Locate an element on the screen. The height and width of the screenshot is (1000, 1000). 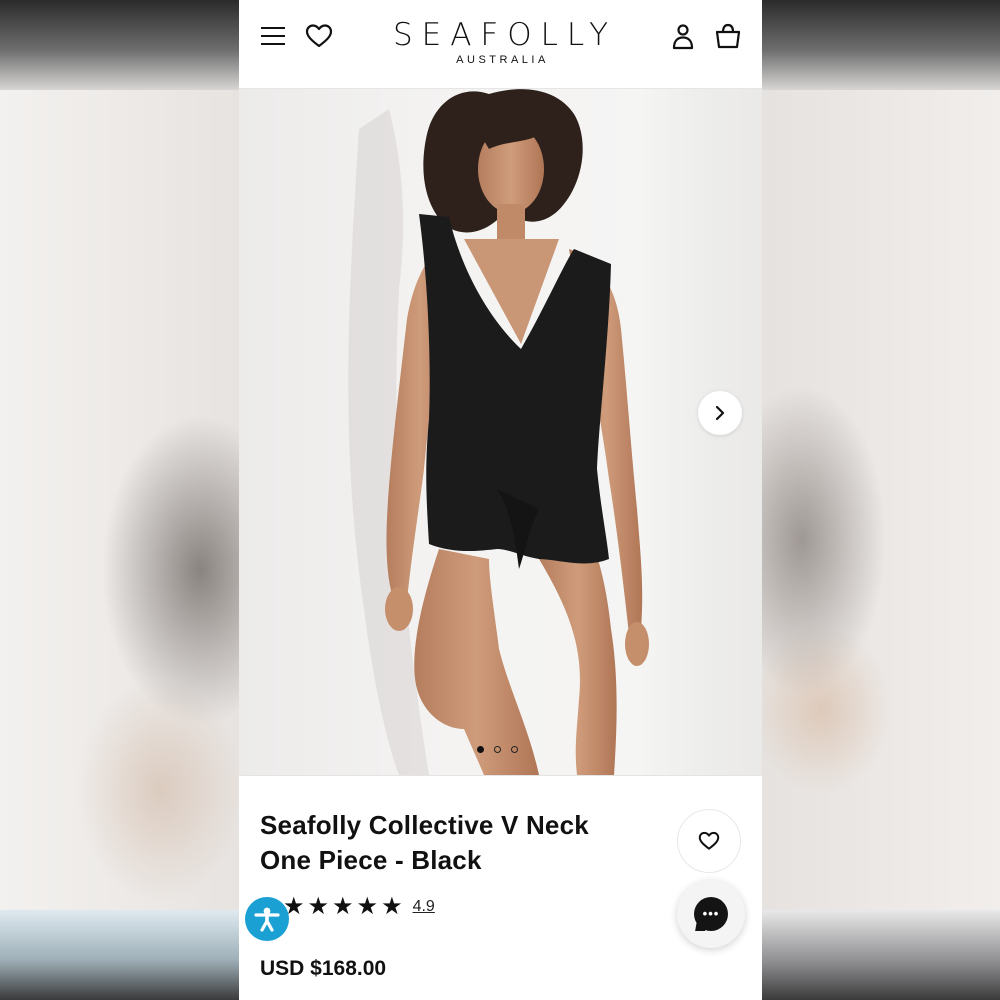
account-button is located at coordinates (683, 36).